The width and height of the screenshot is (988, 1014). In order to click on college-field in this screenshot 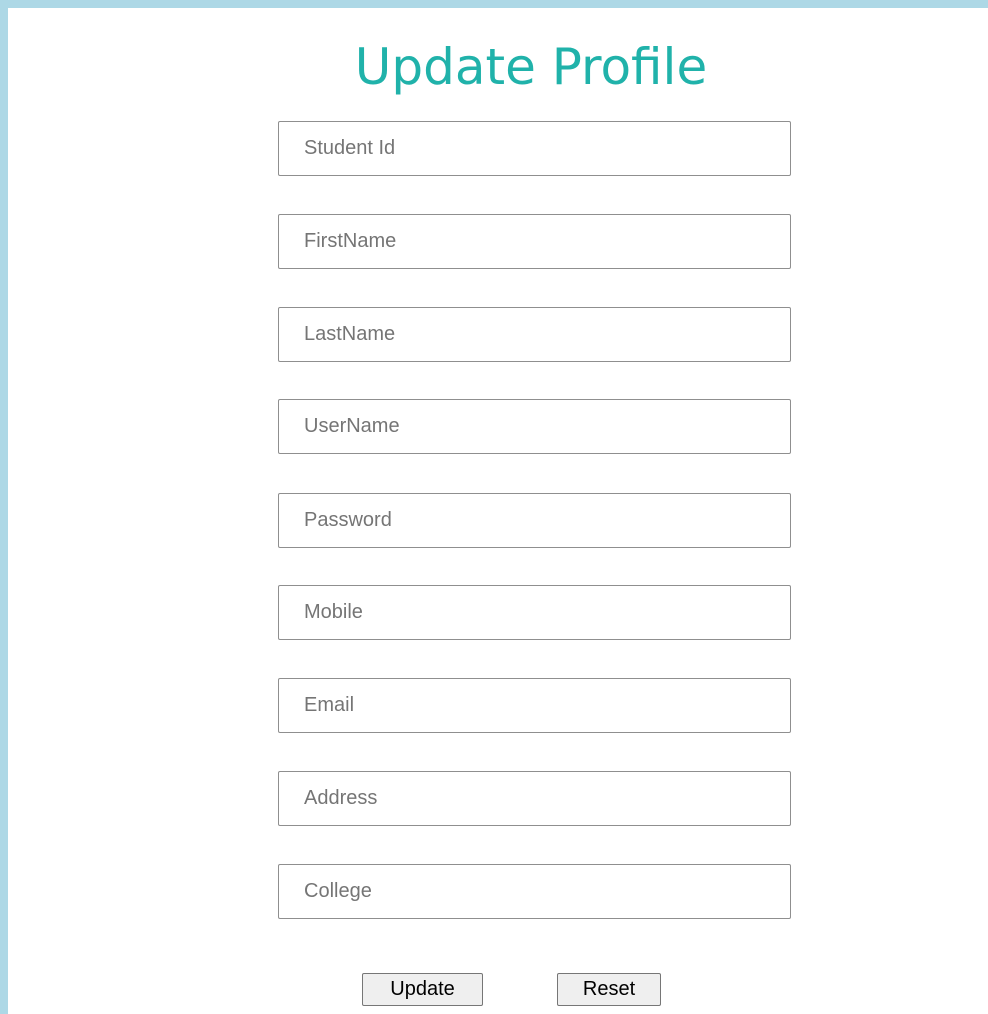, I will do `click(534, 891)`.